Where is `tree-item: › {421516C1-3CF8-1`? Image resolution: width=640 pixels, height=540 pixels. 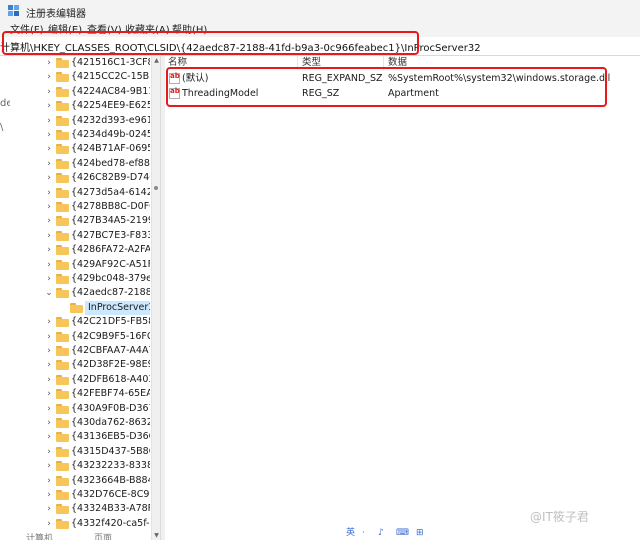
tree-item: › {421516C1-3CF8-1 is located at coordinates (80, 63).